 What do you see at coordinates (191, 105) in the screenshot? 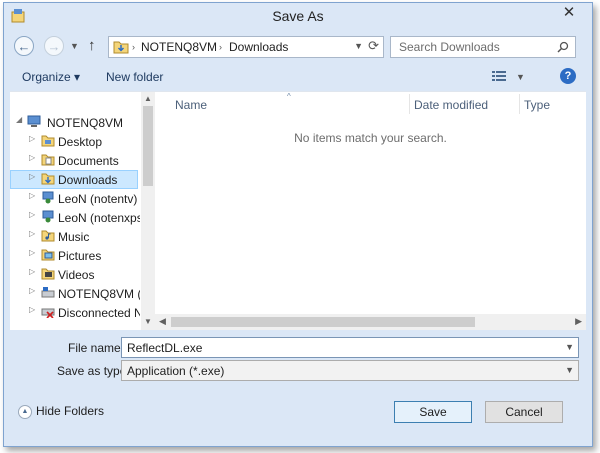
I see `column-header-name: Name` at bounding box center [191, 105].